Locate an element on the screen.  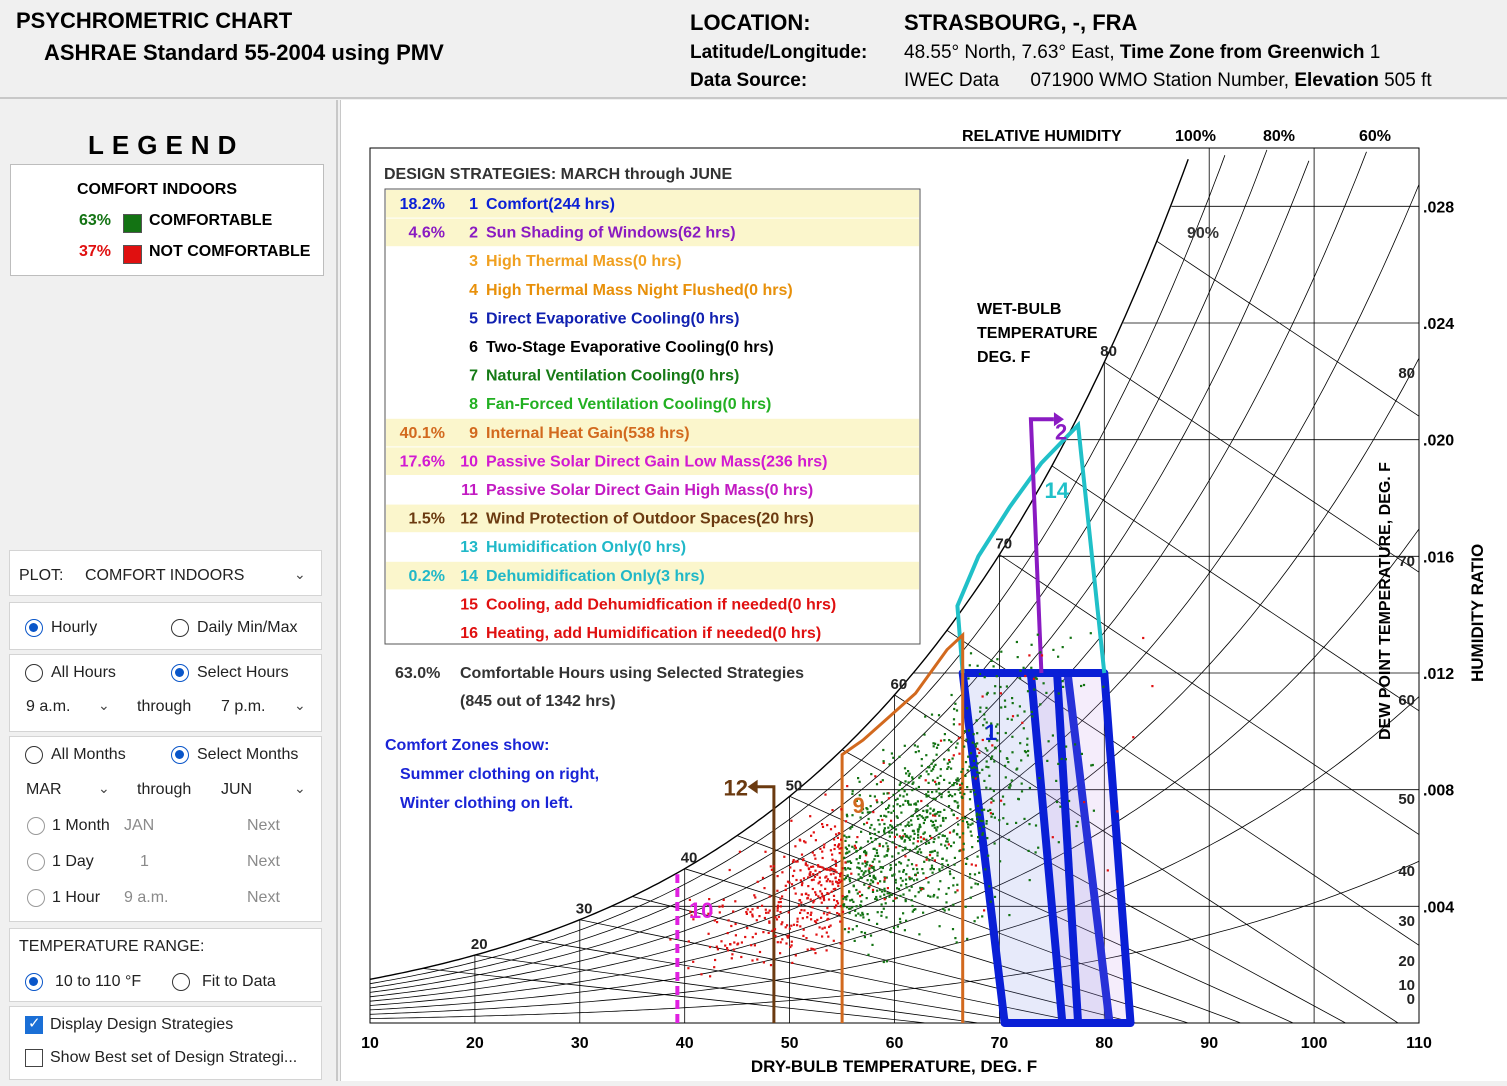
one-day-radio is located at coordinates (36, 862).